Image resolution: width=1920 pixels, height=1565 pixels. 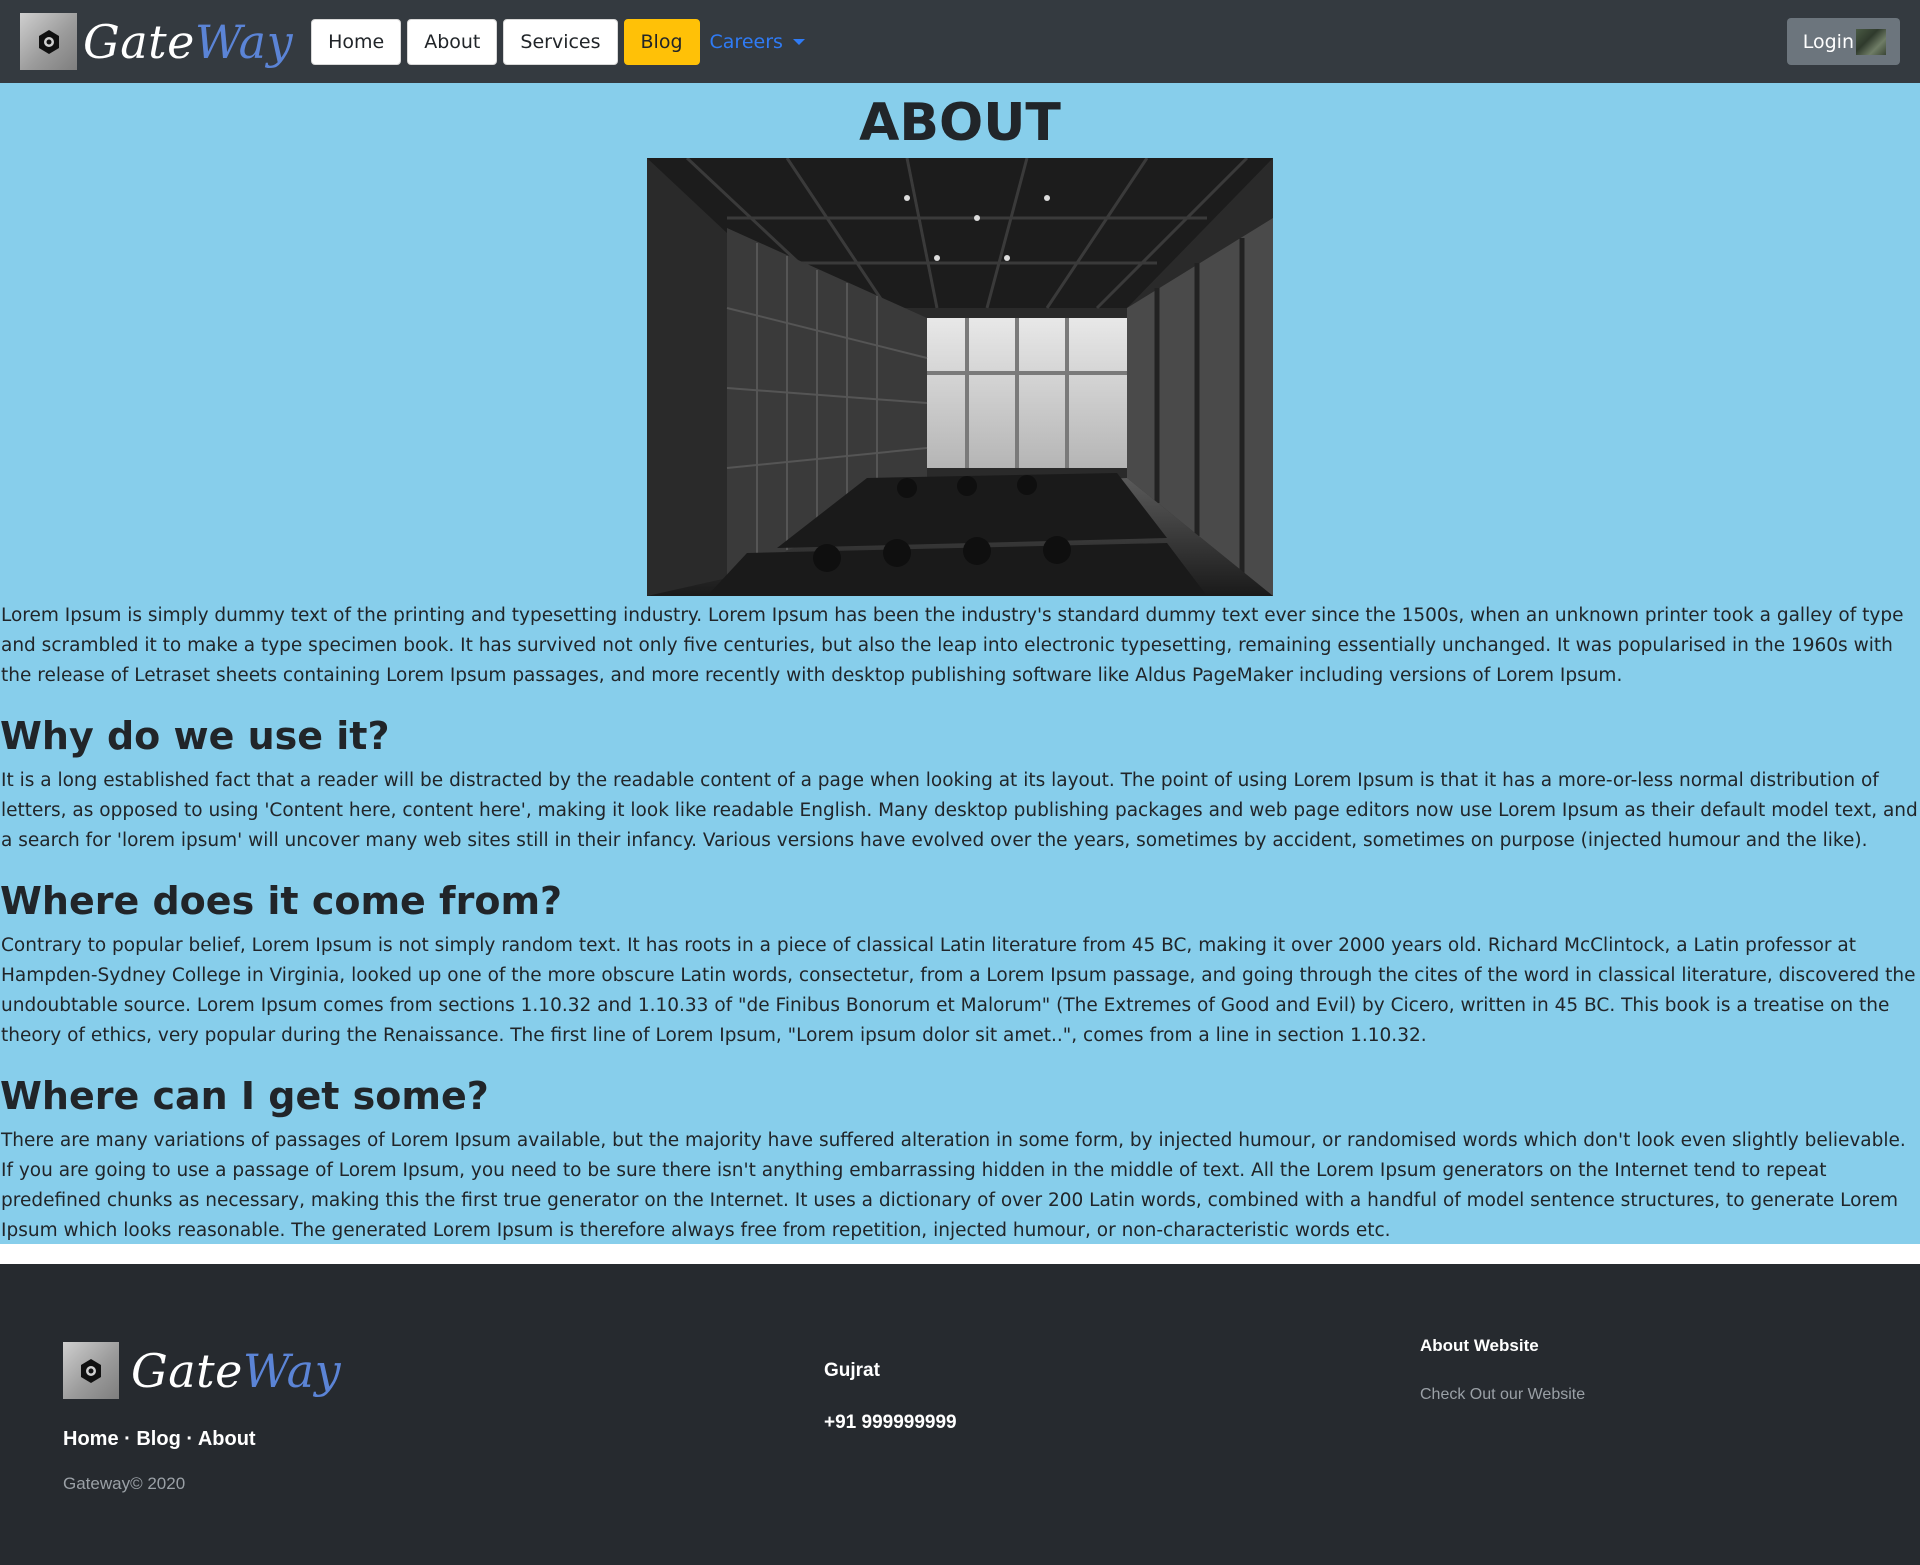 I want to click on nav-blog-button: Blog, so click(x=661, y=41).